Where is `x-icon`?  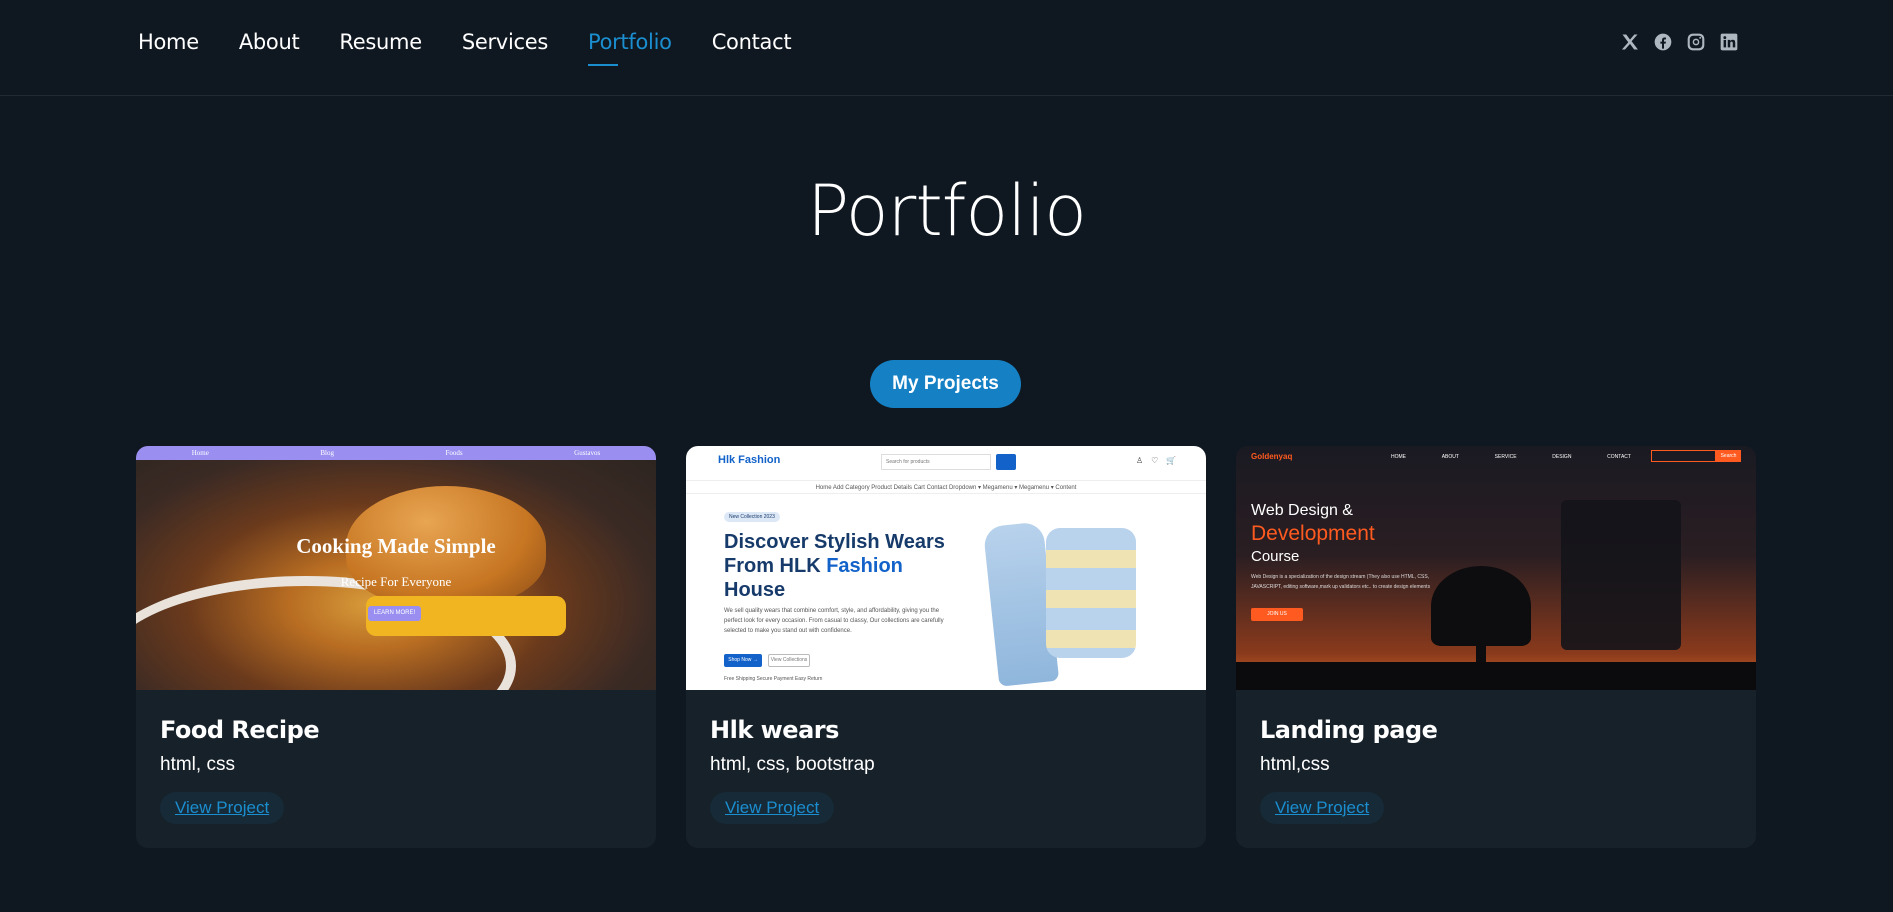 x-icon is located at coordinates (1630, 42).